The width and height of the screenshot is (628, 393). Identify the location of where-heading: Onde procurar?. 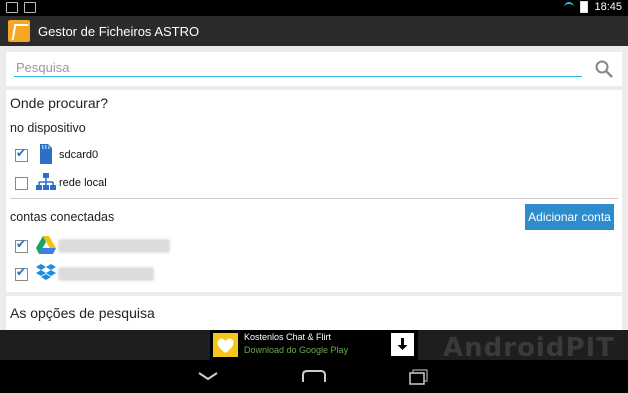
(59, 103).